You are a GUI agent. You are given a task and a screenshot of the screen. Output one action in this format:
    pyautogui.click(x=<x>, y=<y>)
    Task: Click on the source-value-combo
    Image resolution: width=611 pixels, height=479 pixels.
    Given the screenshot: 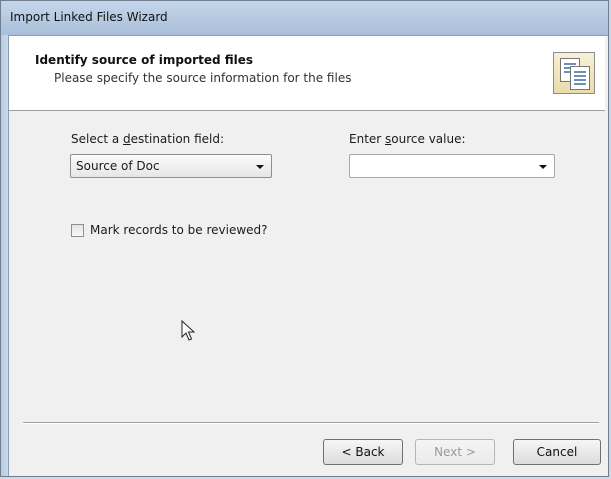 What is the action you would take?
    pyautogui.click(x=452, y=166)
    